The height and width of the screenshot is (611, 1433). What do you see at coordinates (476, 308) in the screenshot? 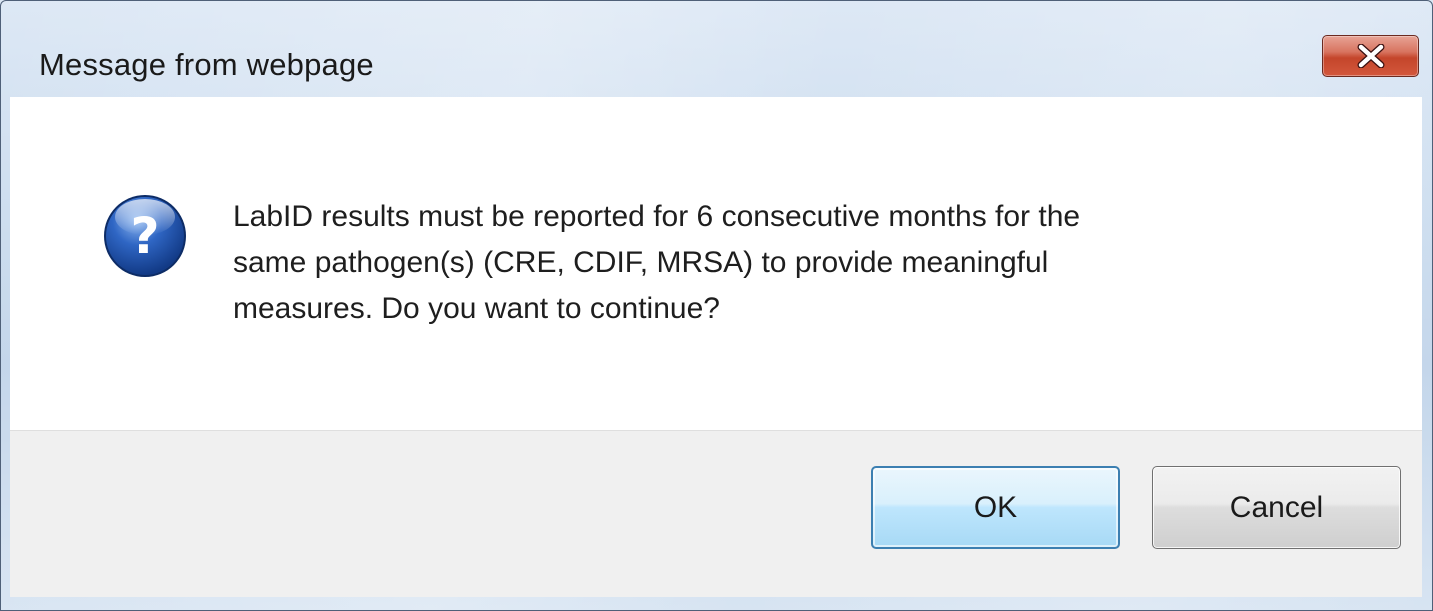
I see `message-line: measures. Do you want to continue?` at bounding box center [476, 308].